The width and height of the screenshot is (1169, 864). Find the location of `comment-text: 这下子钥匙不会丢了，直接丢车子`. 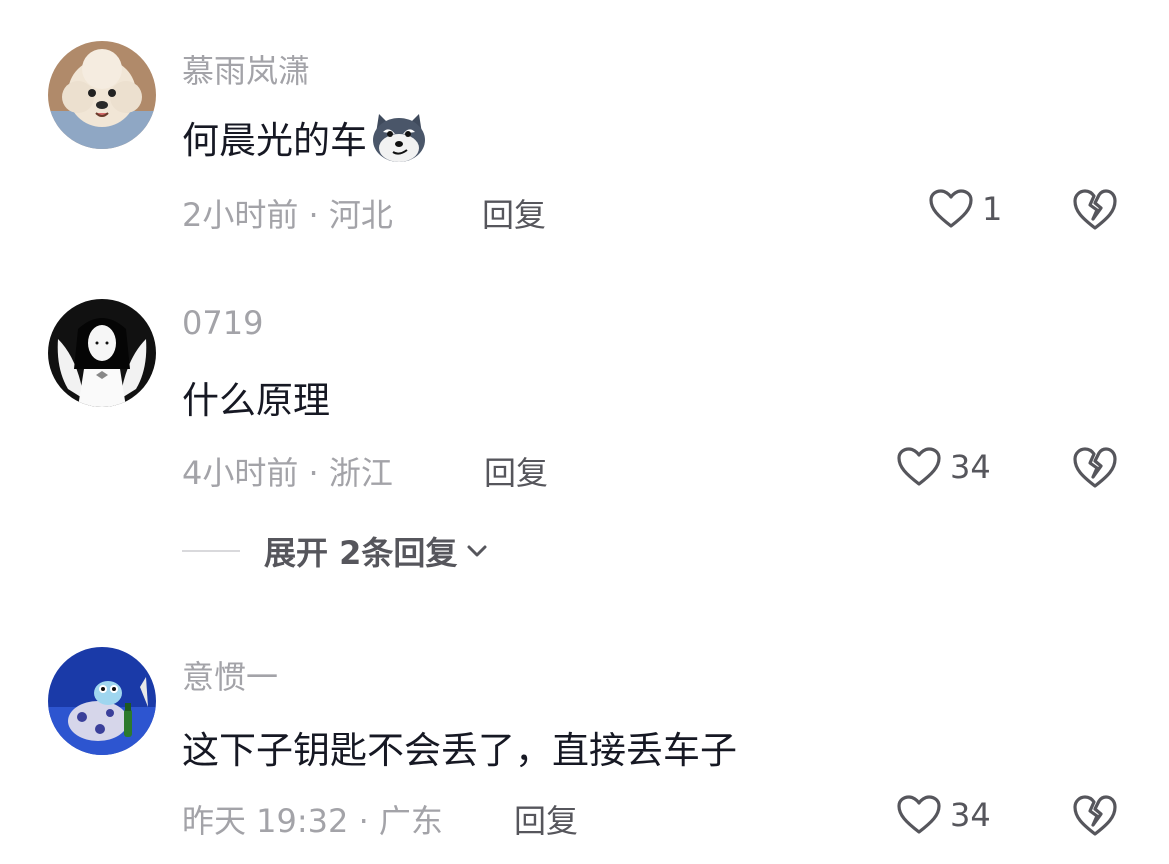

comment-text: 这下子钥匙不会丢了，直接丢车子 is located at coordinates (459, 747).